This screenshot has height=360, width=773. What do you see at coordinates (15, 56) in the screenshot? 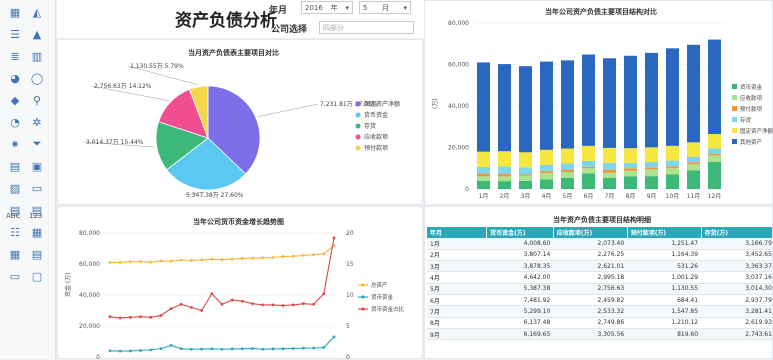
I see `text-chart-icon: ≣` at bounding box center [15, 56].